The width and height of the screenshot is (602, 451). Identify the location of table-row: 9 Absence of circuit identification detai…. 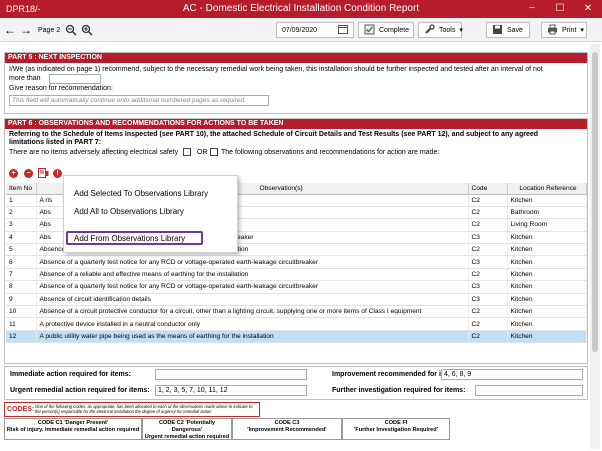
(296, 300).